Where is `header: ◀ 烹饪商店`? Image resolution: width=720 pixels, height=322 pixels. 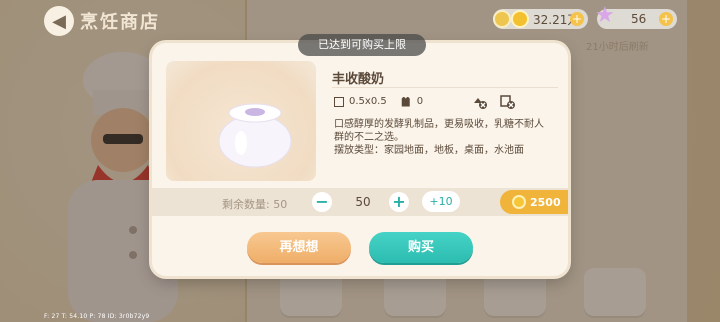 header: ◀ 烹饪商店 is located at coordinates (102, 21).